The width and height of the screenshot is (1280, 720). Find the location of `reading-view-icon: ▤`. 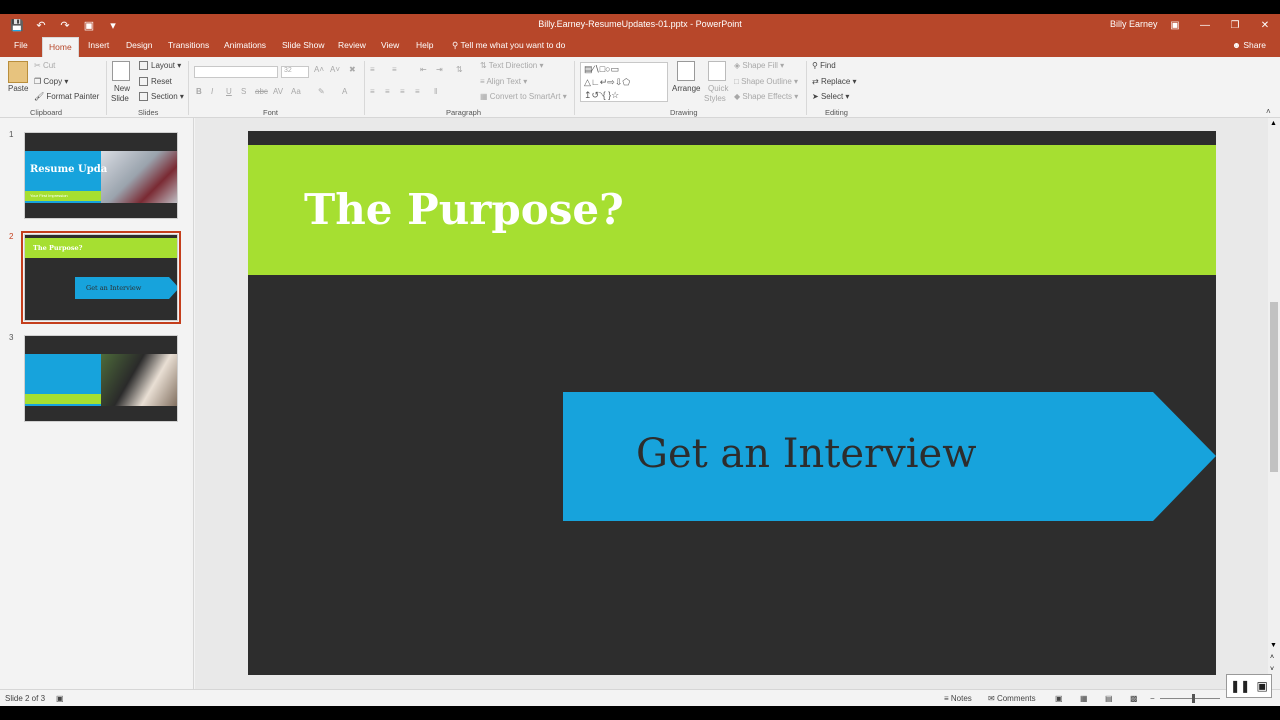

reading-view-icon: ▤ is located at coordinates (1109, 698).